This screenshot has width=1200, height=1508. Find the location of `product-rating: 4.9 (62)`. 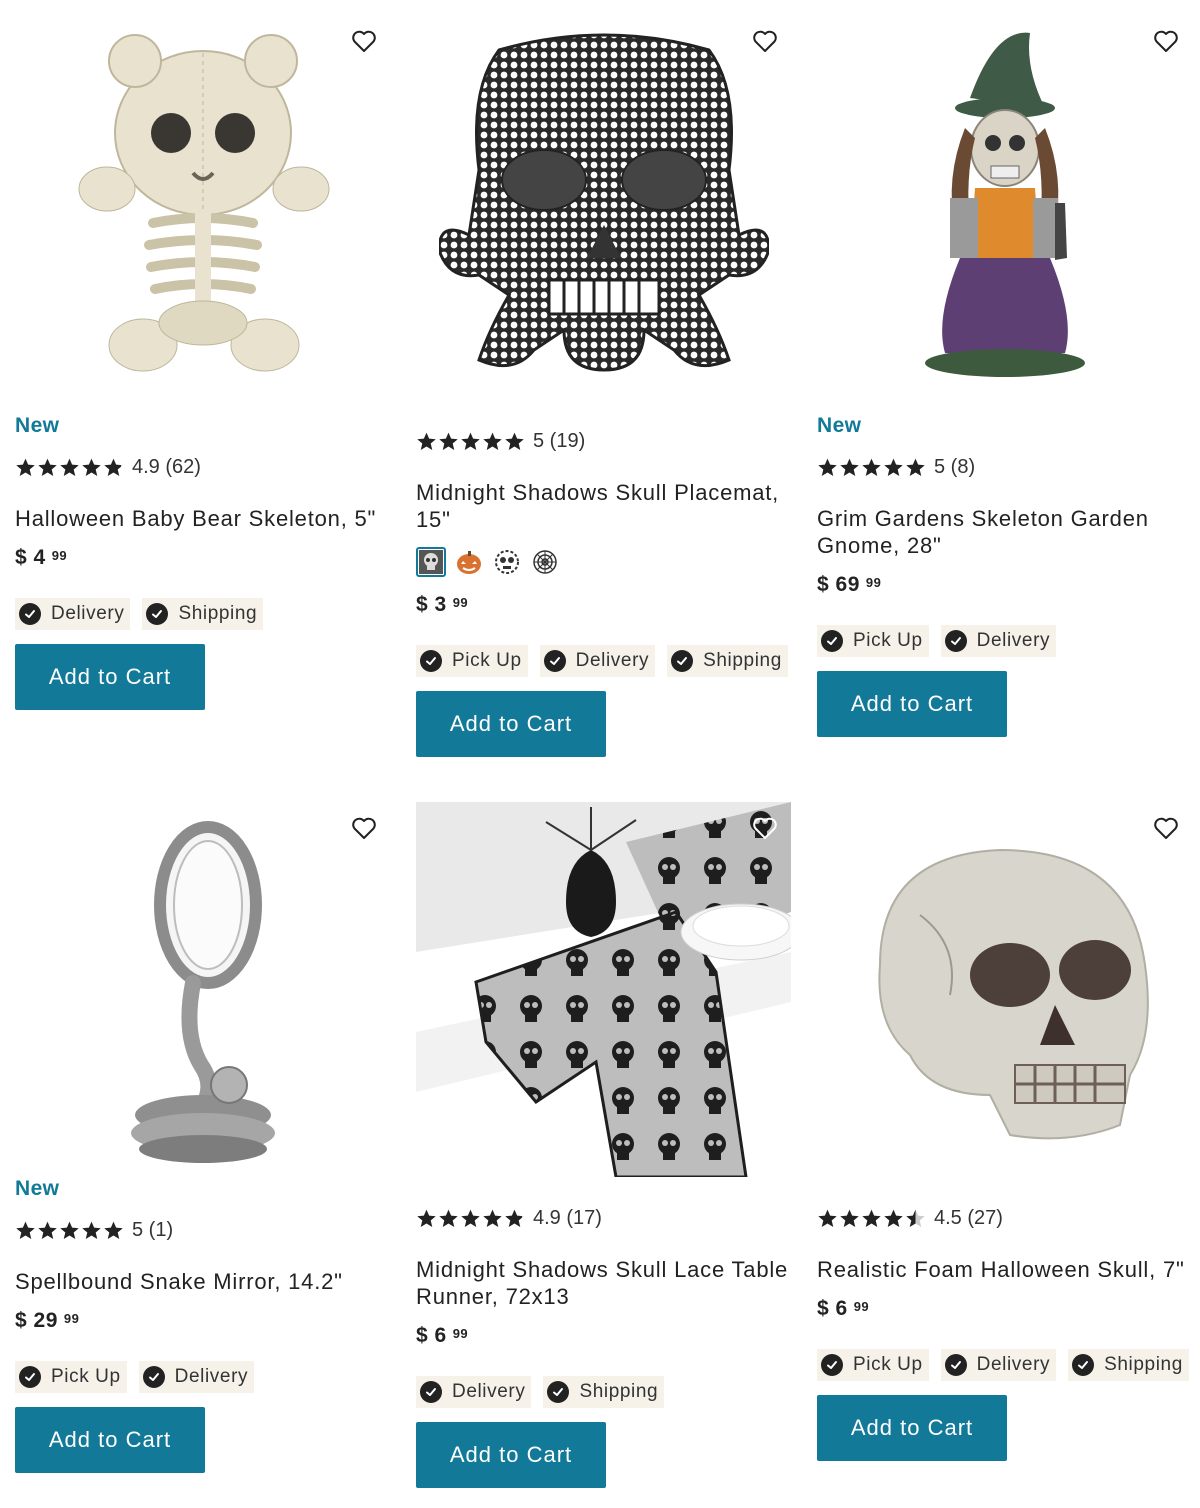

product-rating: 4.9 (62) is located at coordinates (202, 467).